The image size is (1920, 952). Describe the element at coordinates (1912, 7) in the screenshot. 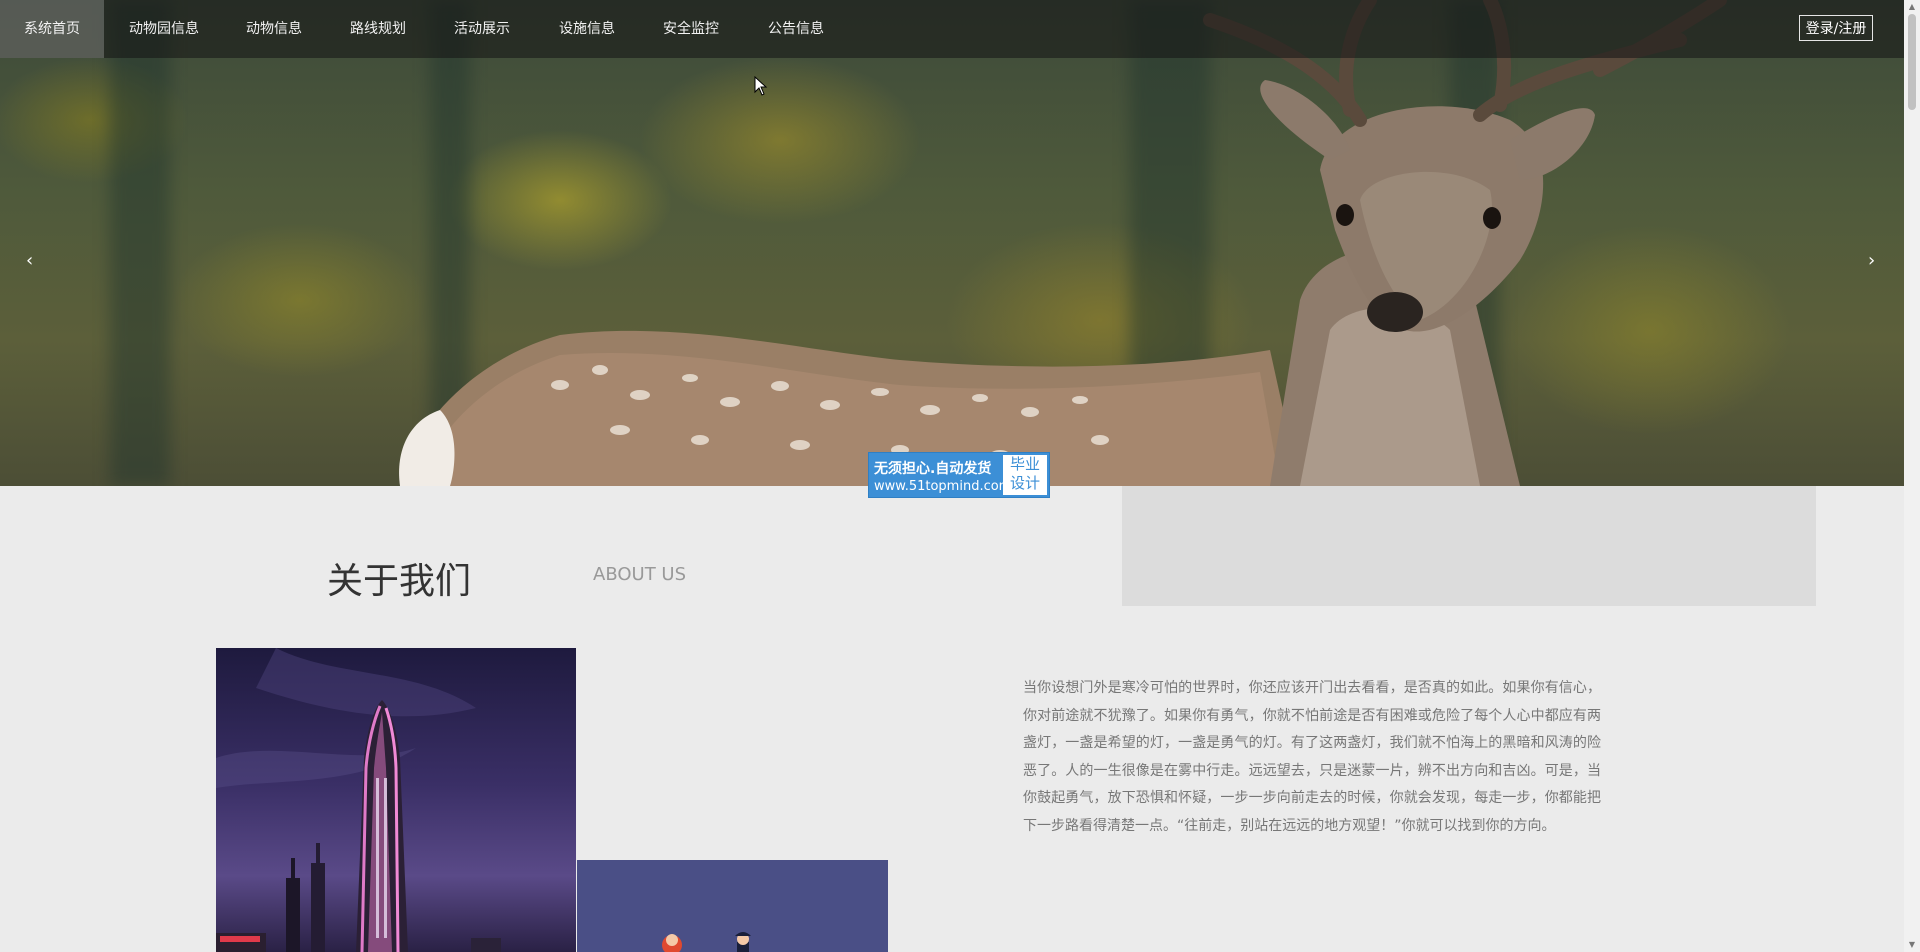

I see `scroll-up-icon: ▲` at that location.